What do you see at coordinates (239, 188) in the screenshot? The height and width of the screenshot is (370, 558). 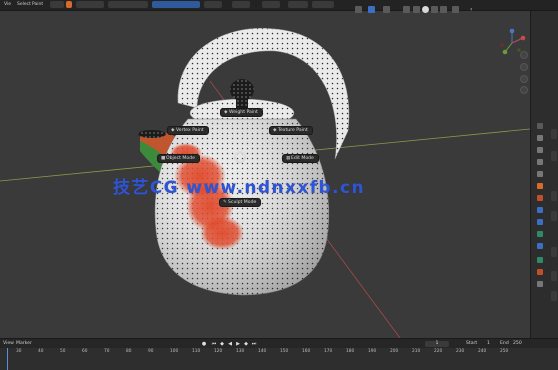 I see `watermark: 技艺CG www.ndnxxfb.cn` at bounding box center [239, 188].